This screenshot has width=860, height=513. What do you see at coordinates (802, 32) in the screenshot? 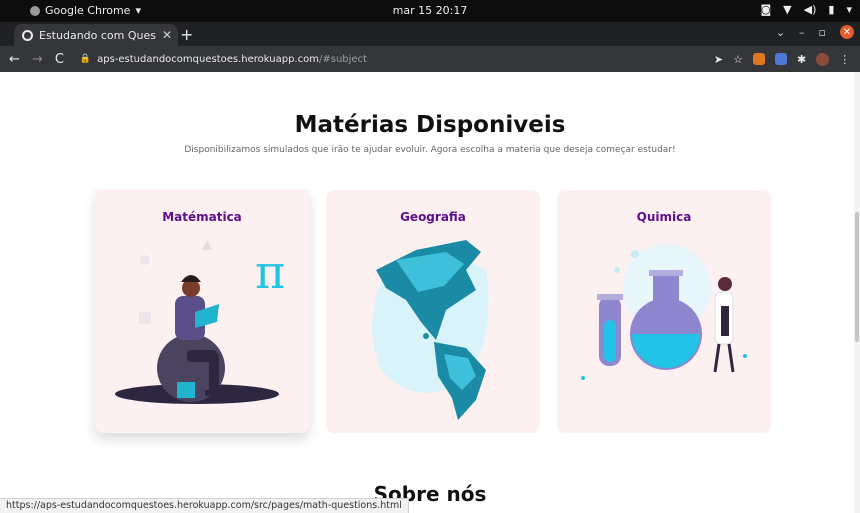
I see `minimize-button: –` at bounding box center [802, 32].